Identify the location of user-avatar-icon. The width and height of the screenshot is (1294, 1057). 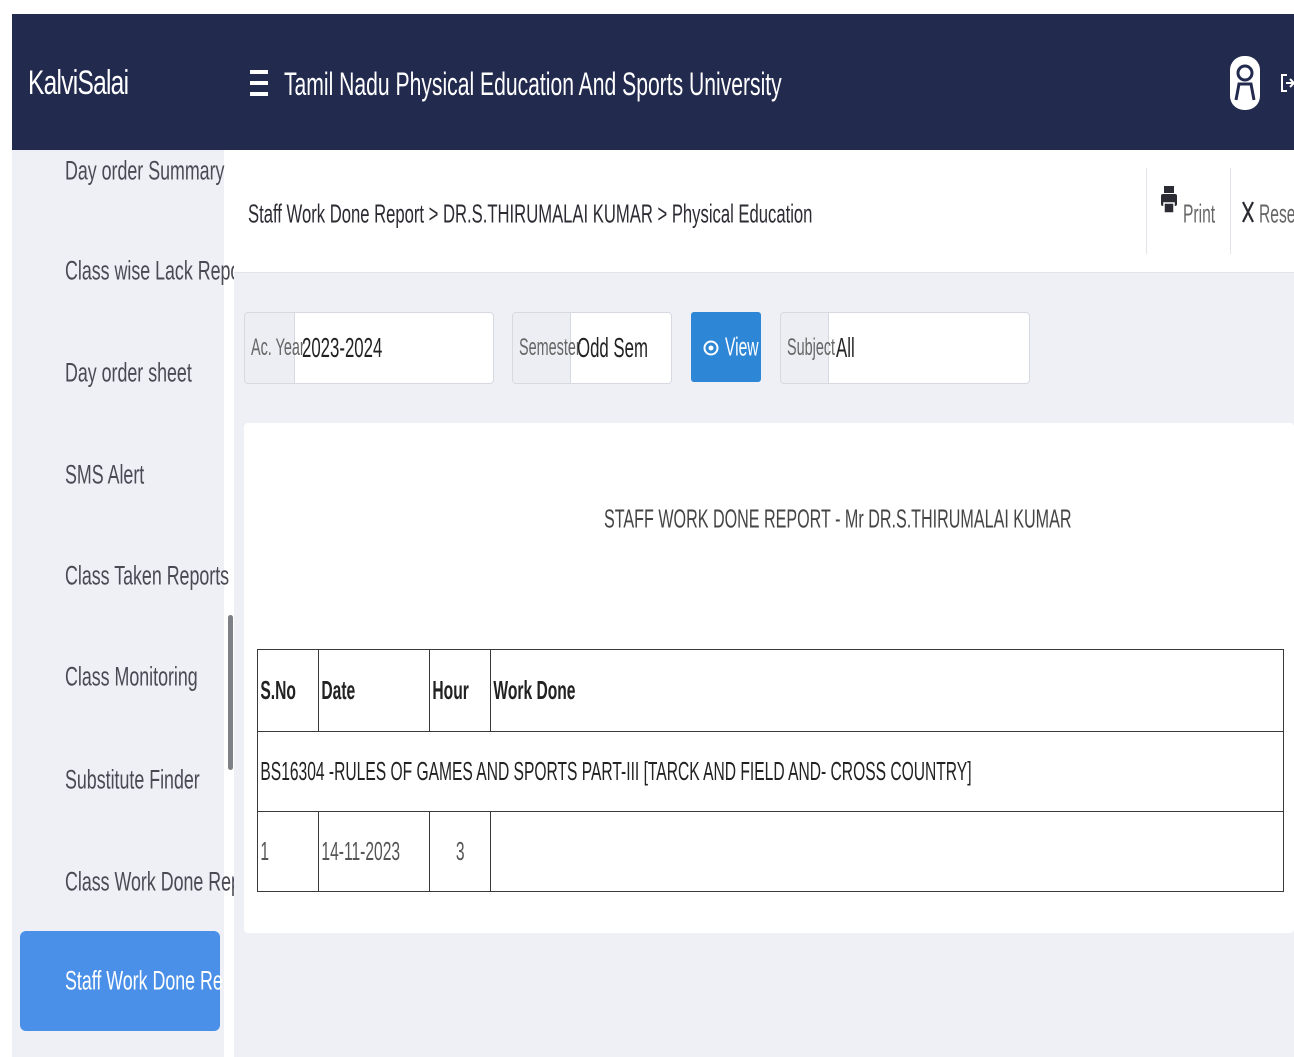
(1245, 83).